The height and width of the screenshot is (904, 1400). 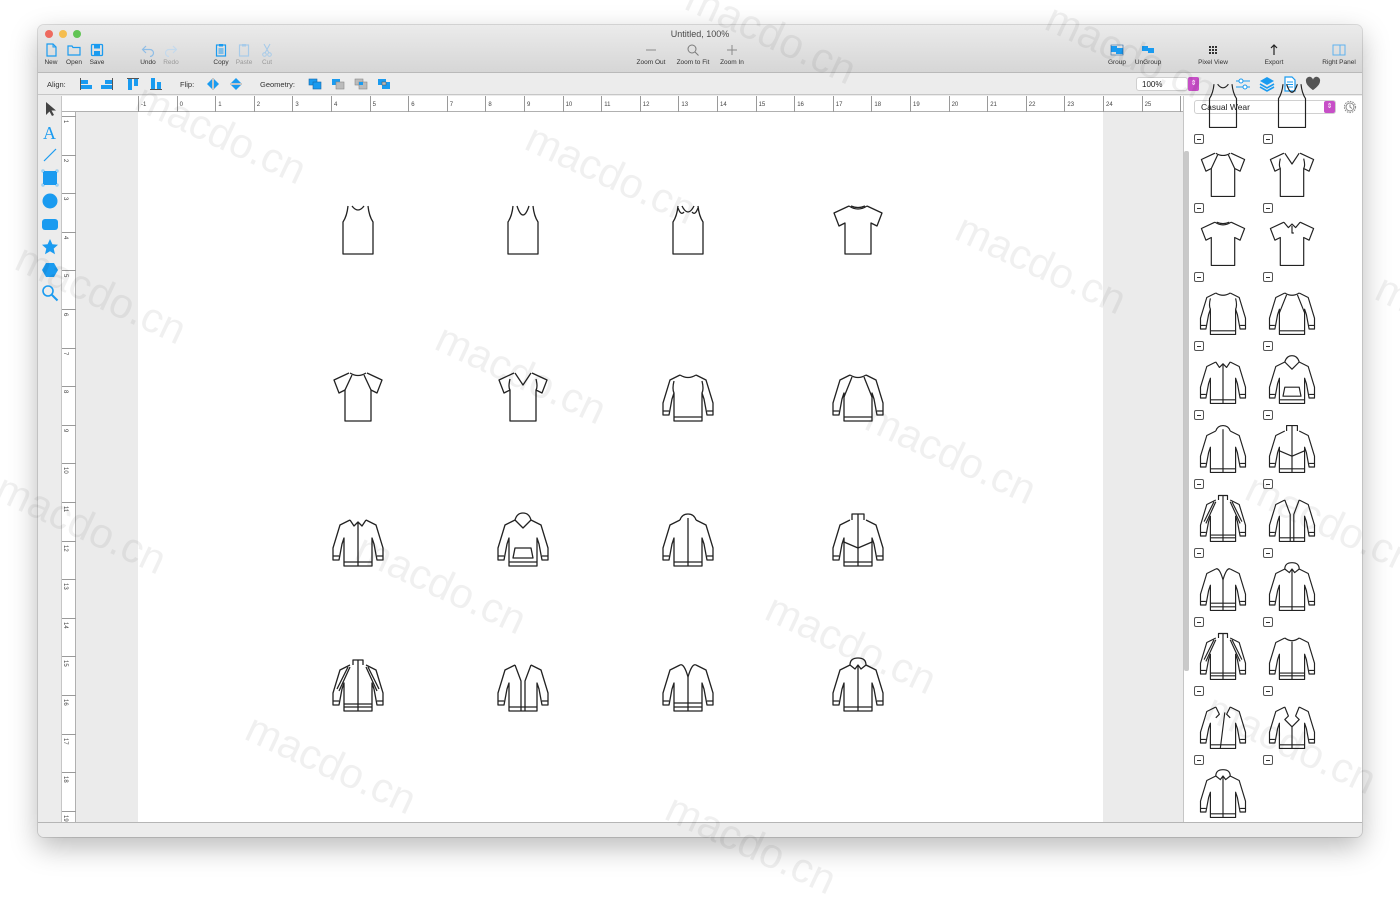 I want to click on library-item-tank-top, so click(x=1223, y=104).